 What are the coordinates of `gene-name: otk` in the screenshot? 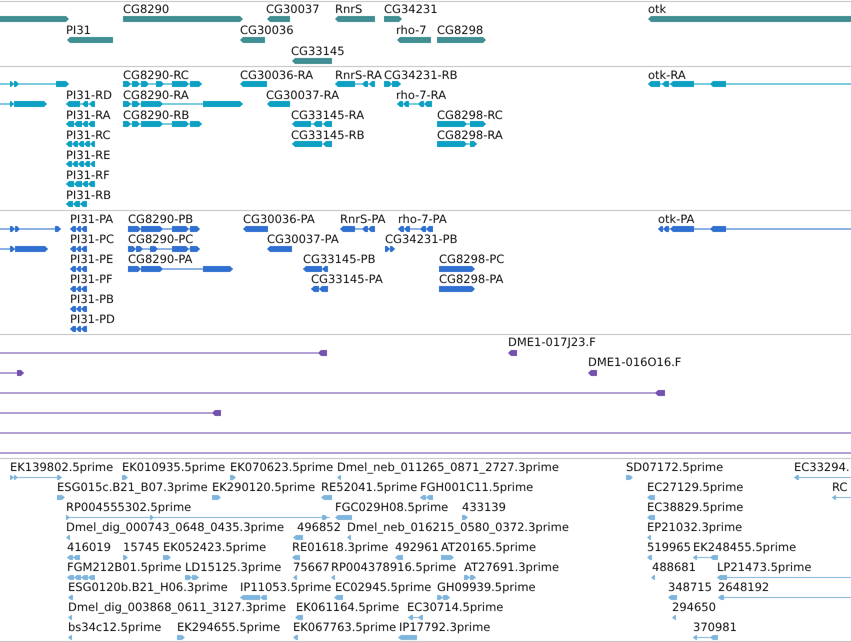 It's located at (657, 9).